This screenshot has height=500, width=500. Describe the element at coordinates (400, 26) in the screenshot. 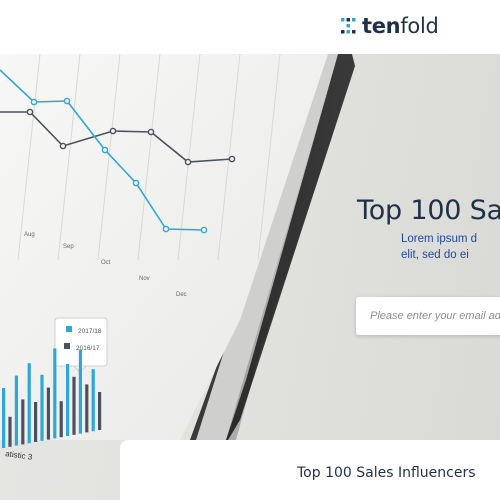

I see `brand-name: tenfold` at that location.